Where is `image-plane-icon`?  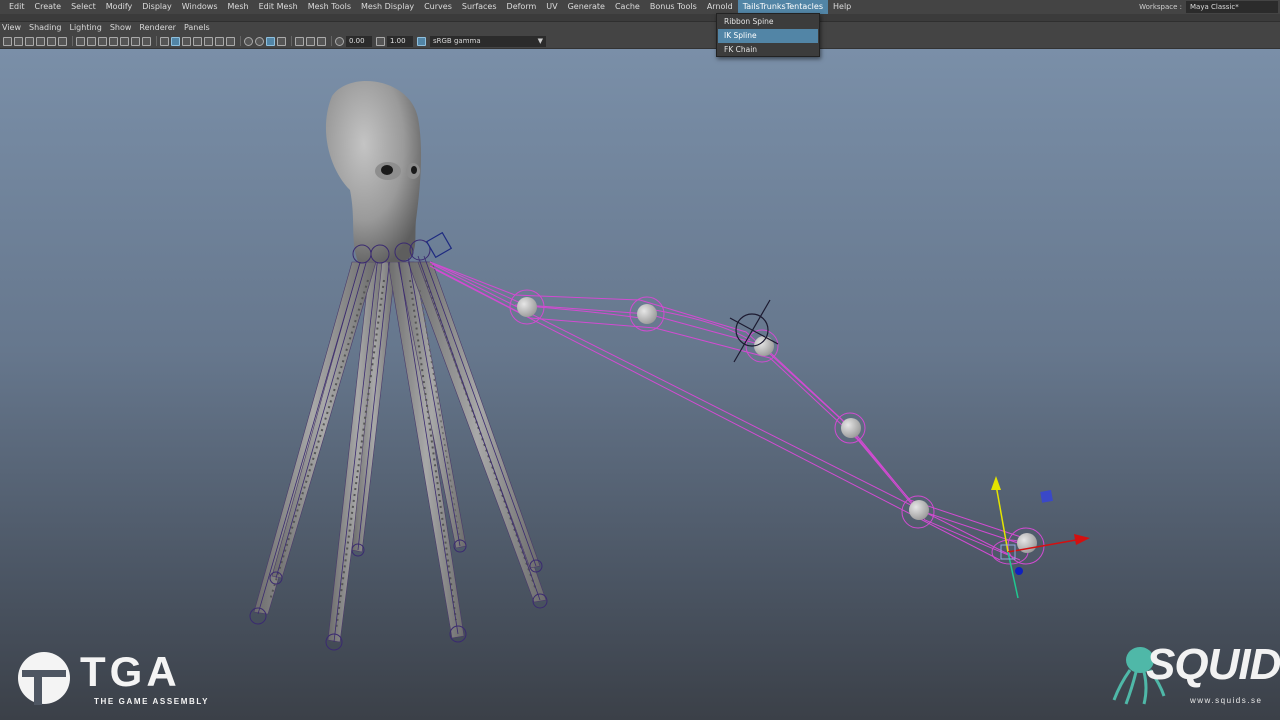
image-plane-icon is located at coordinates (40, 41).